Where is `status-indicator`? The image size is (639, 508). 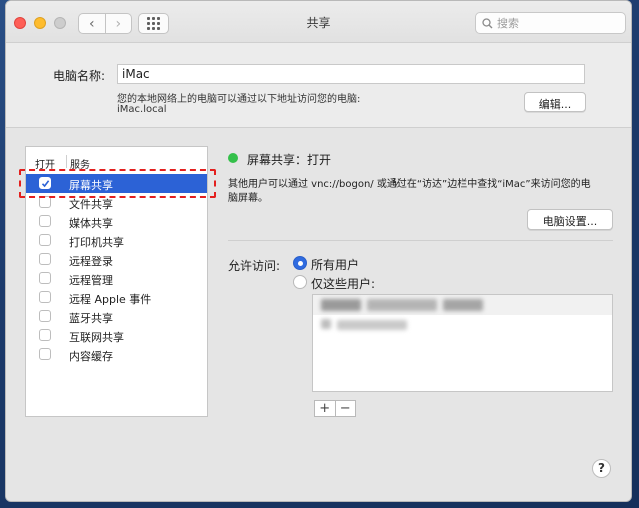 status-indicator is located at coordinates (233, 158).